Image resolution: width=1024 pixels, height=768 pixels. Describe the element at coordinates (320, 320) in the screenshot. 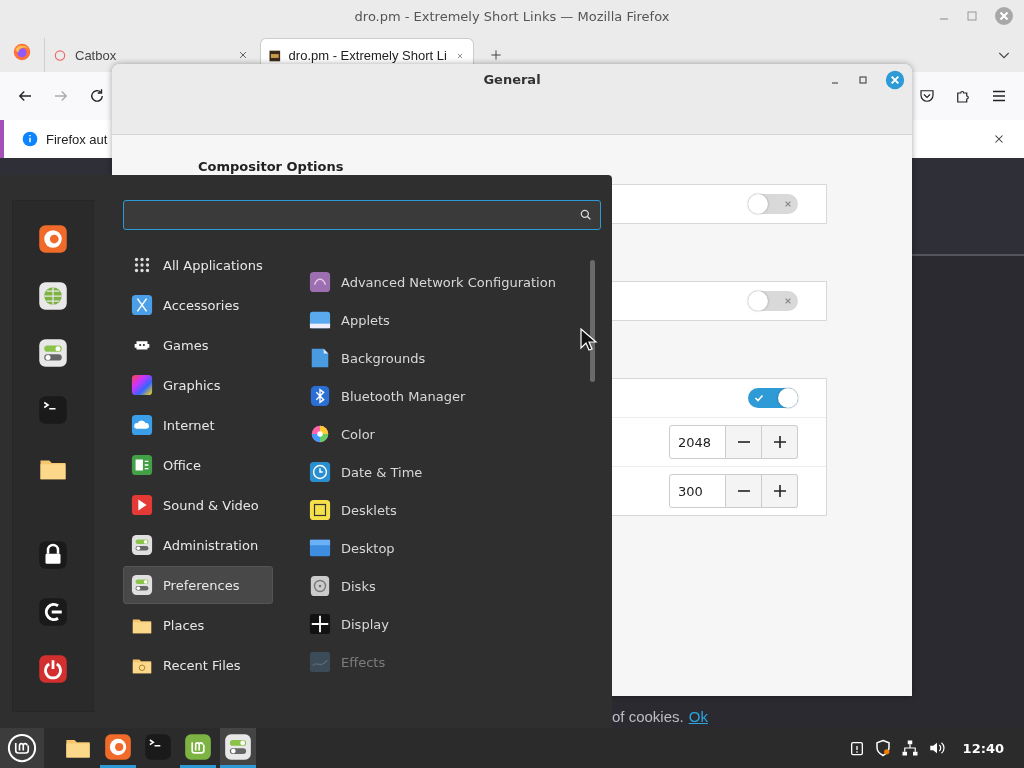

I see `panel-icon` at that location.